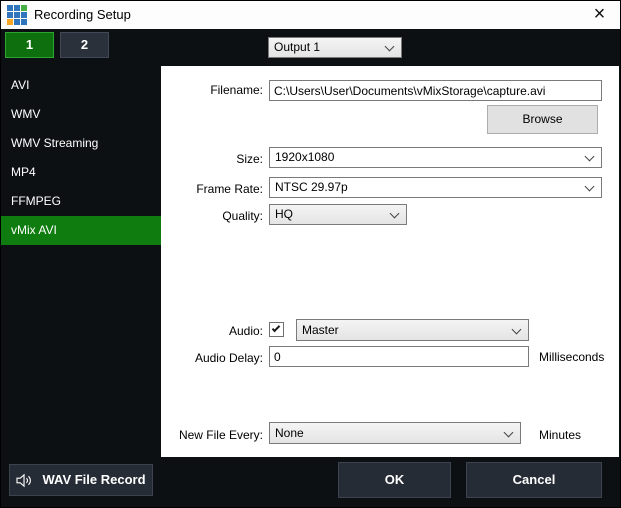  What do you see at coordinates (289, 433) in the screenshot?
I see `new-file-every-select-value: None` at bounding box center [289, 433].